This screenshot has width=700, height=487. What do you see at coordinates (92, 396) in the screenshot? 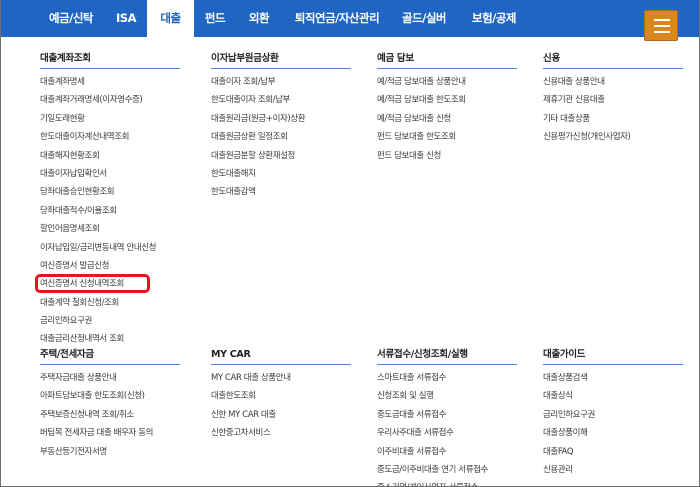
I see `section-item-label: 아파트담보대출 한도조회(신청)` at bounding box center [92, 396].